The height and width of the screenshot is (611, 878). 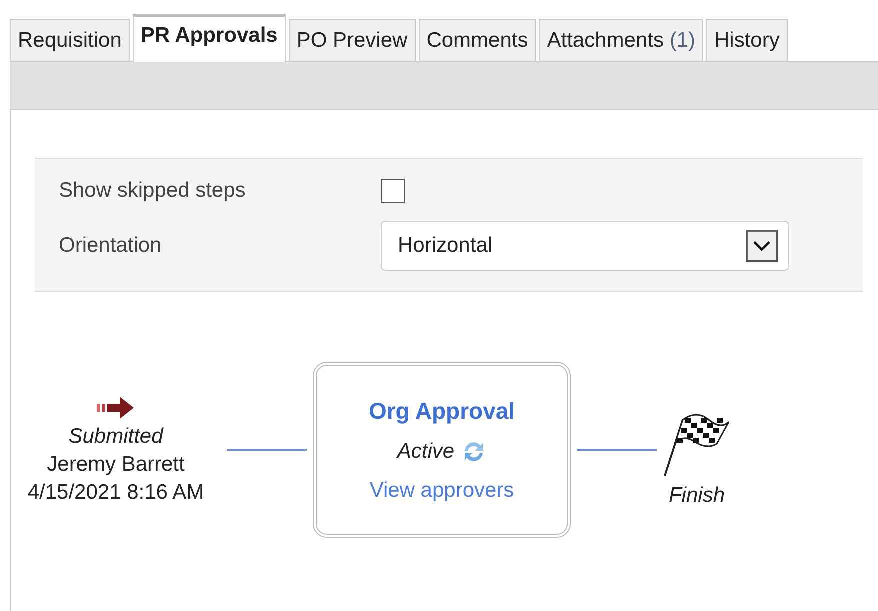 What do you see at coordinates (442, 411) in the screenshot?
I see `step-title: Org Approval` at bounding box center [442, 411].